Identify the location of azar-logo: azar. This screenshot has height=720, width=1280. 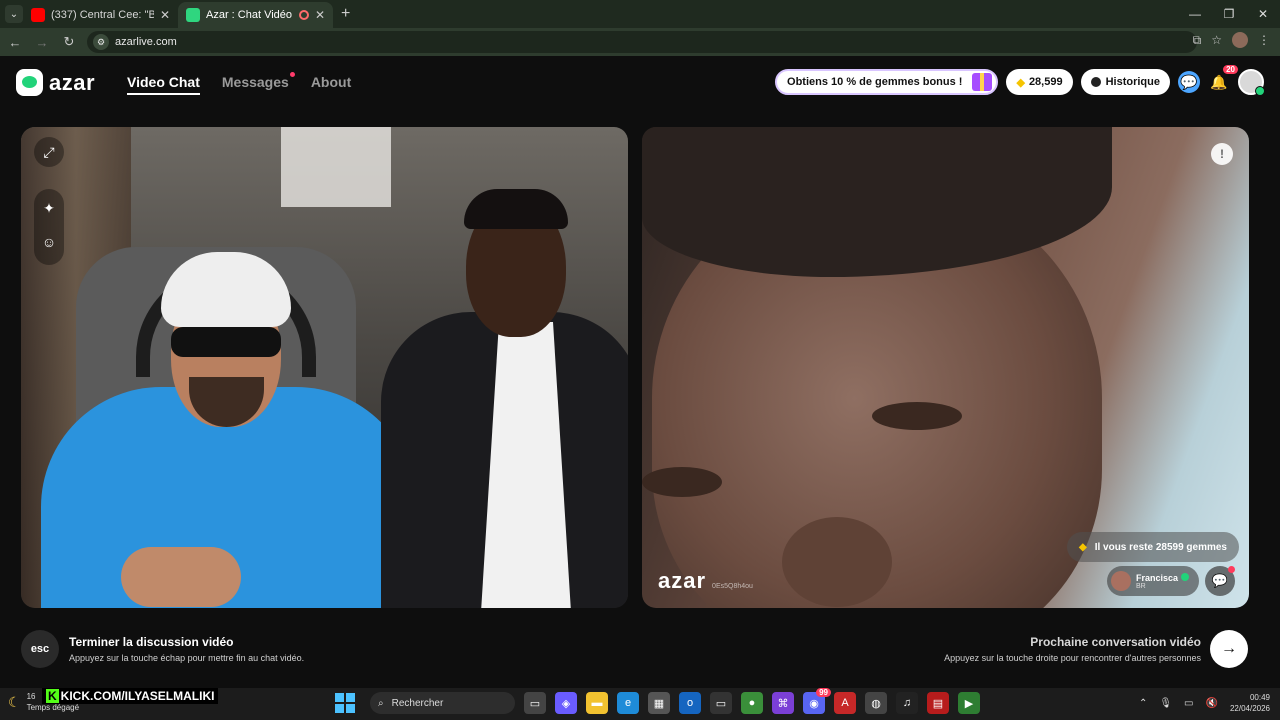
(55, 82).